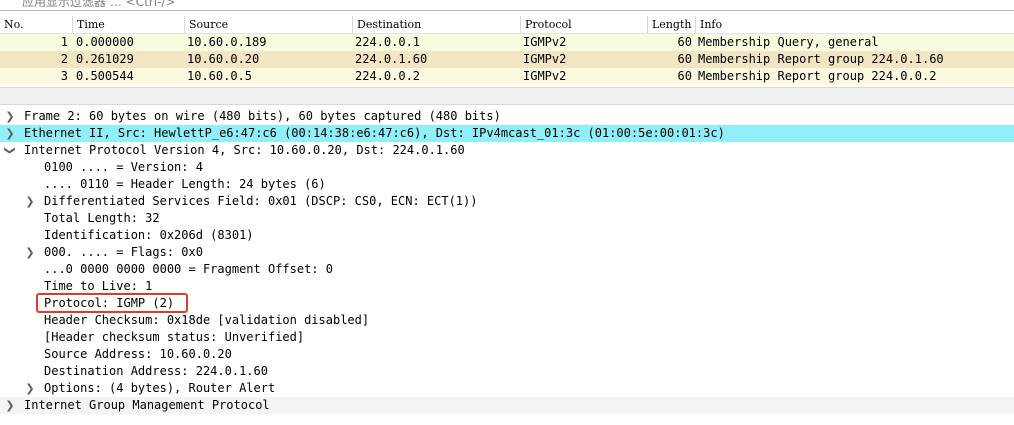  I want to click on packet-time: 0.000000, so click(105, 42).